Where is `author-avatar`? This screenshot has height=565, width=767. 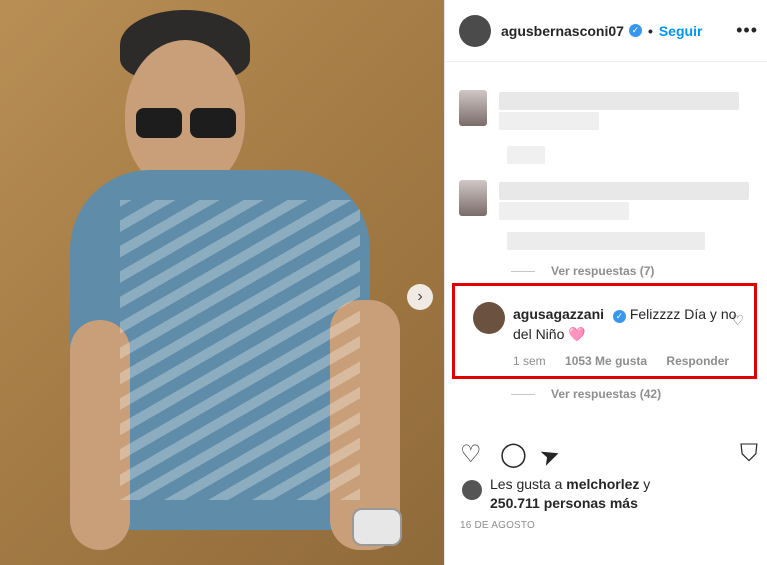 author-avatar is located at coordinates (475, 30).